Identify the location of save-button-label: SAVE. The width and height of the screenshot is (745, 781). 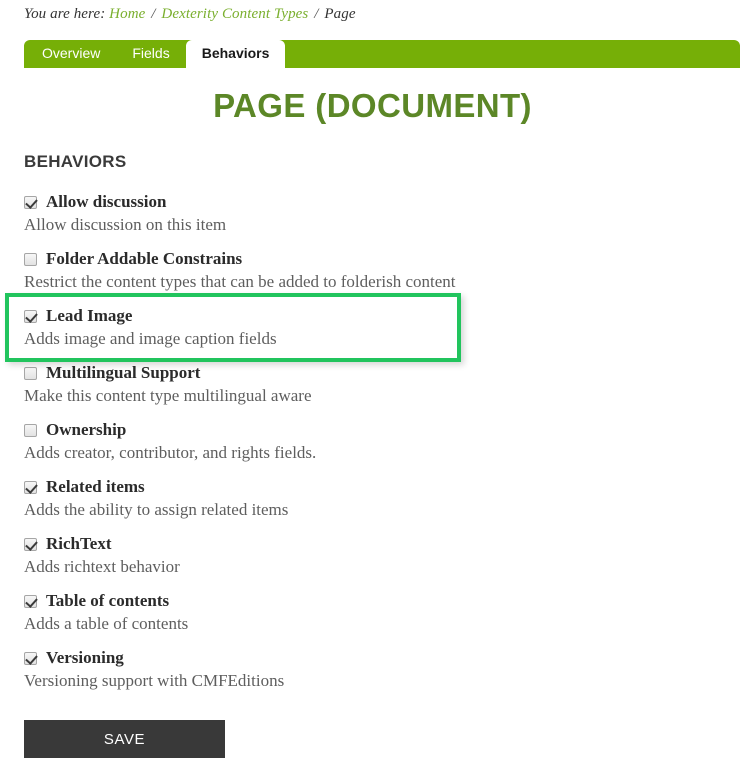
(124, 739).